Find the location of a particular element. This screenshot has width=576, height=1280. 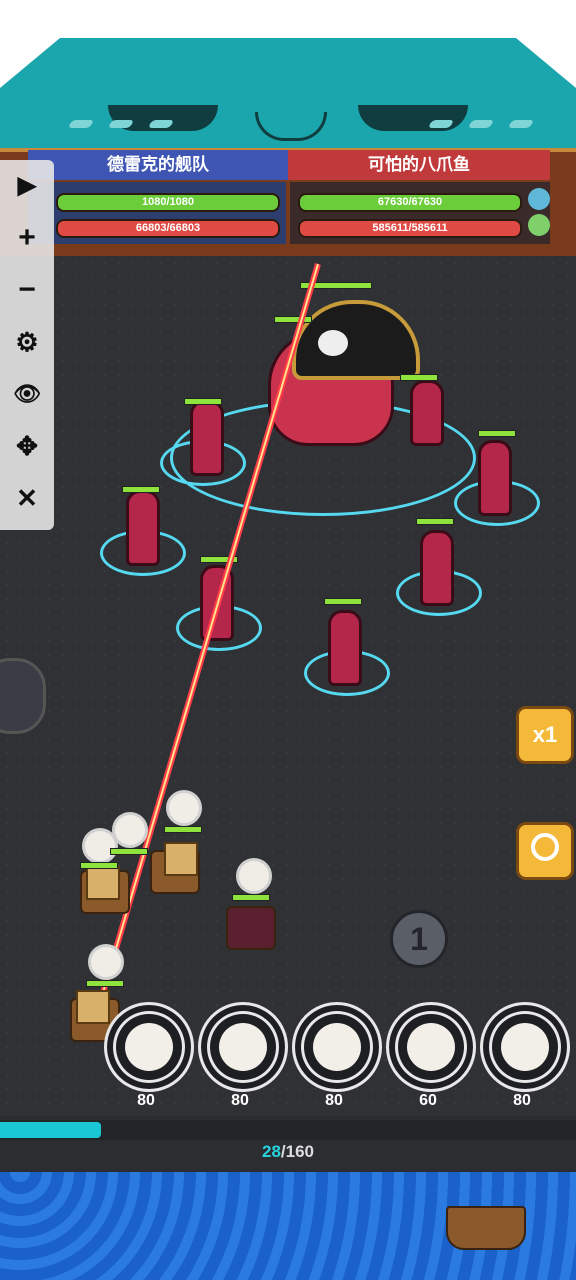

move-button: ✥ is located at coordinates (27, 446).